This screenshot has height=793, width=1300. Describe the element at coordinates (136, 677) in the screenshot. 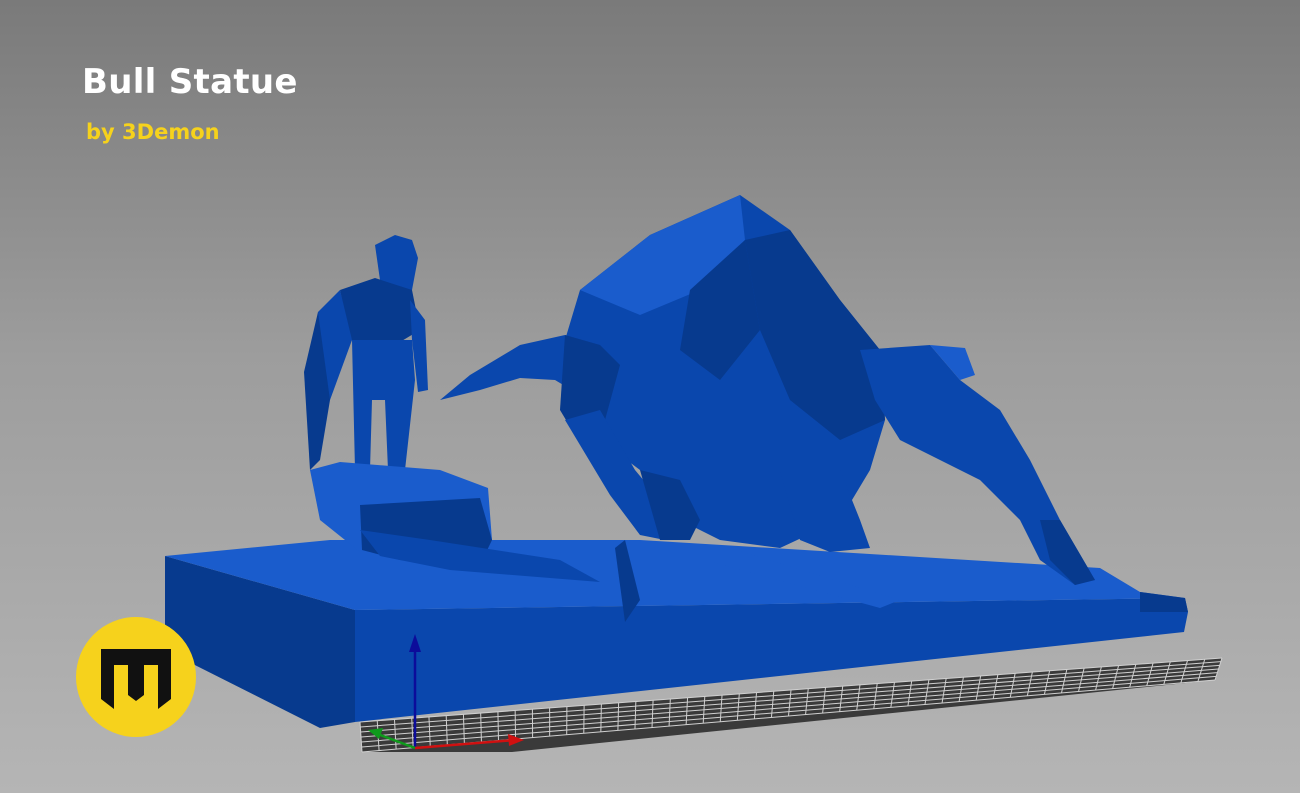

I see `3demon-logo-icon` at that location.